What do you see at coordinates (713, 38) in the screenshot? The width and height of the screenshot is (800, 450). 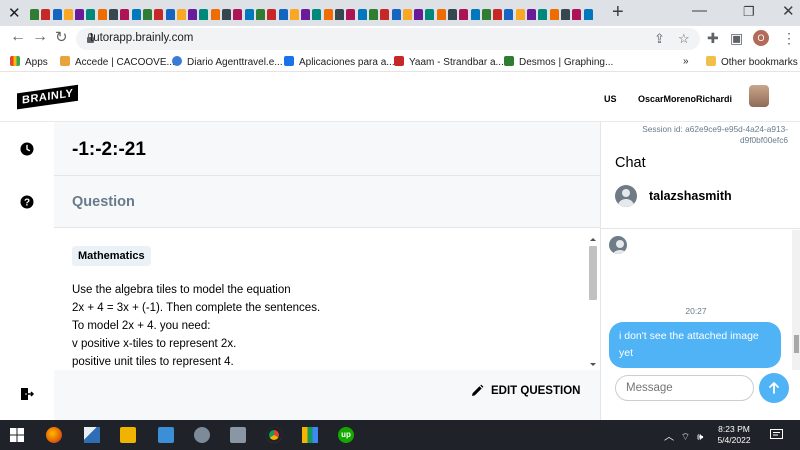 I see `extensions-puzzle-icon: ✚` at bounding box center [713, 38].